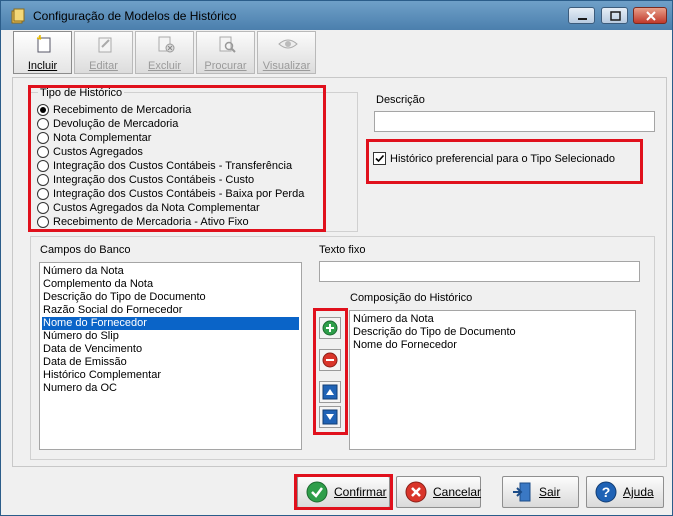 This screenshot has width=673, height=516. Describe the element at coordinates (638, 492) in the screenshot. I see `ajuda-label: Ajuda` at that location.